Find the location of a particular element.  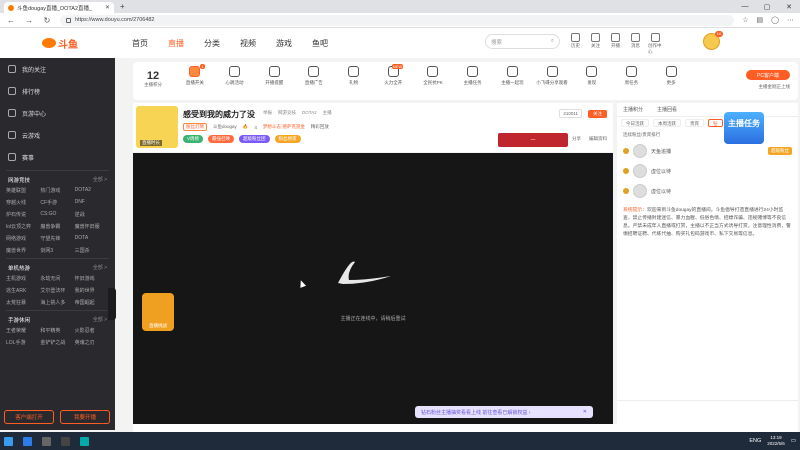

function-item: 周任务 is located at coordinates (632, 76).